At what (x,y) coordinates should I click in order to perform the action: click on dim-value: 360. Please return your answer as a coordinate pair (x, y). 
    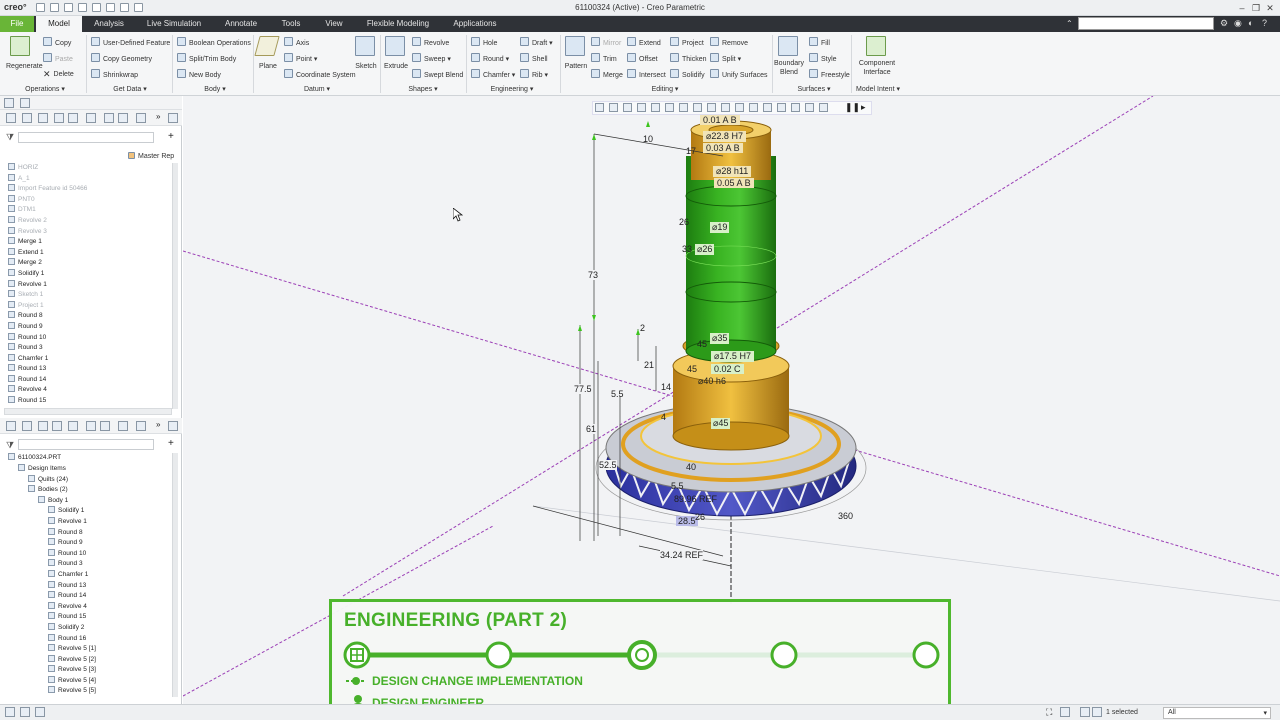
    Looking at the image, I should click on (845, 516).